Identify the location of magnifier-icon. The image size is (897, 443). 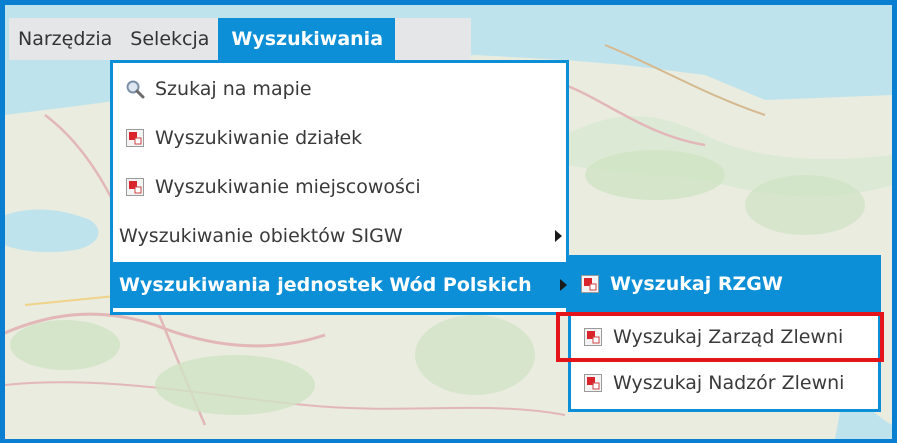
(135, 89).